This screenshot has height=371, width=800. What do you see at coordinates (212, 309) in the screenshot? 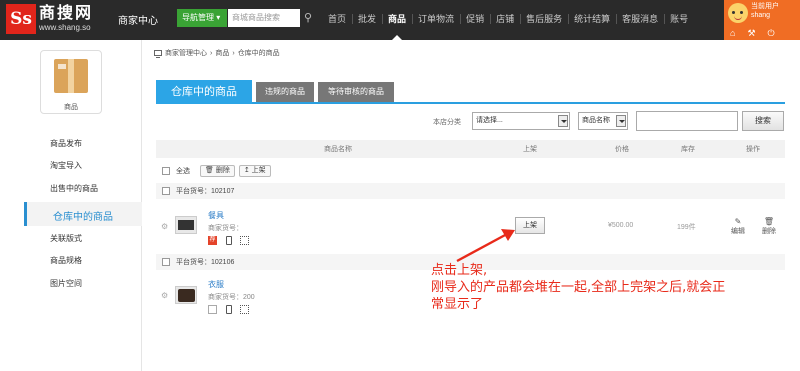
I see `recommend-badge-inactive` at bounding box center [212, 309].